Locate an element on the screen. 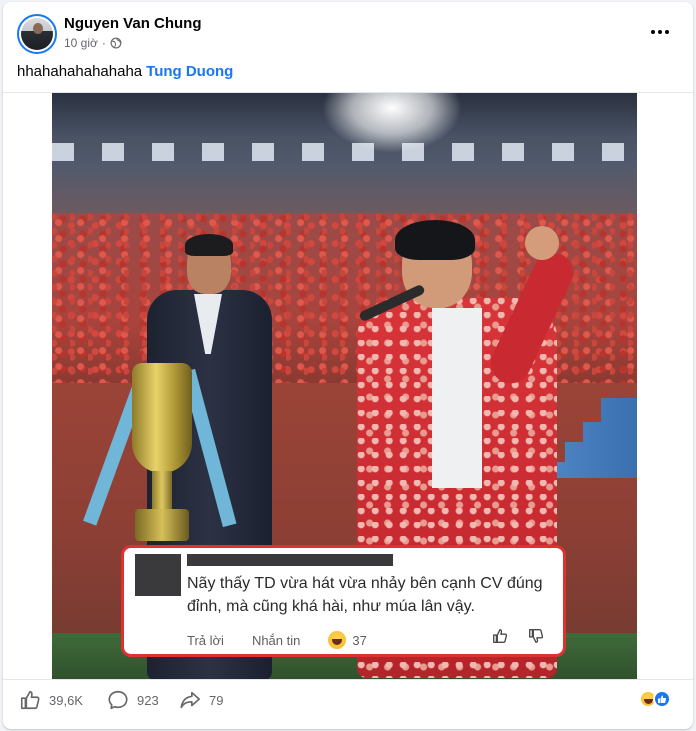 Image resolution: width=696 pixels, height=731 pixels. share-icon is located at coordinates (190, 700).